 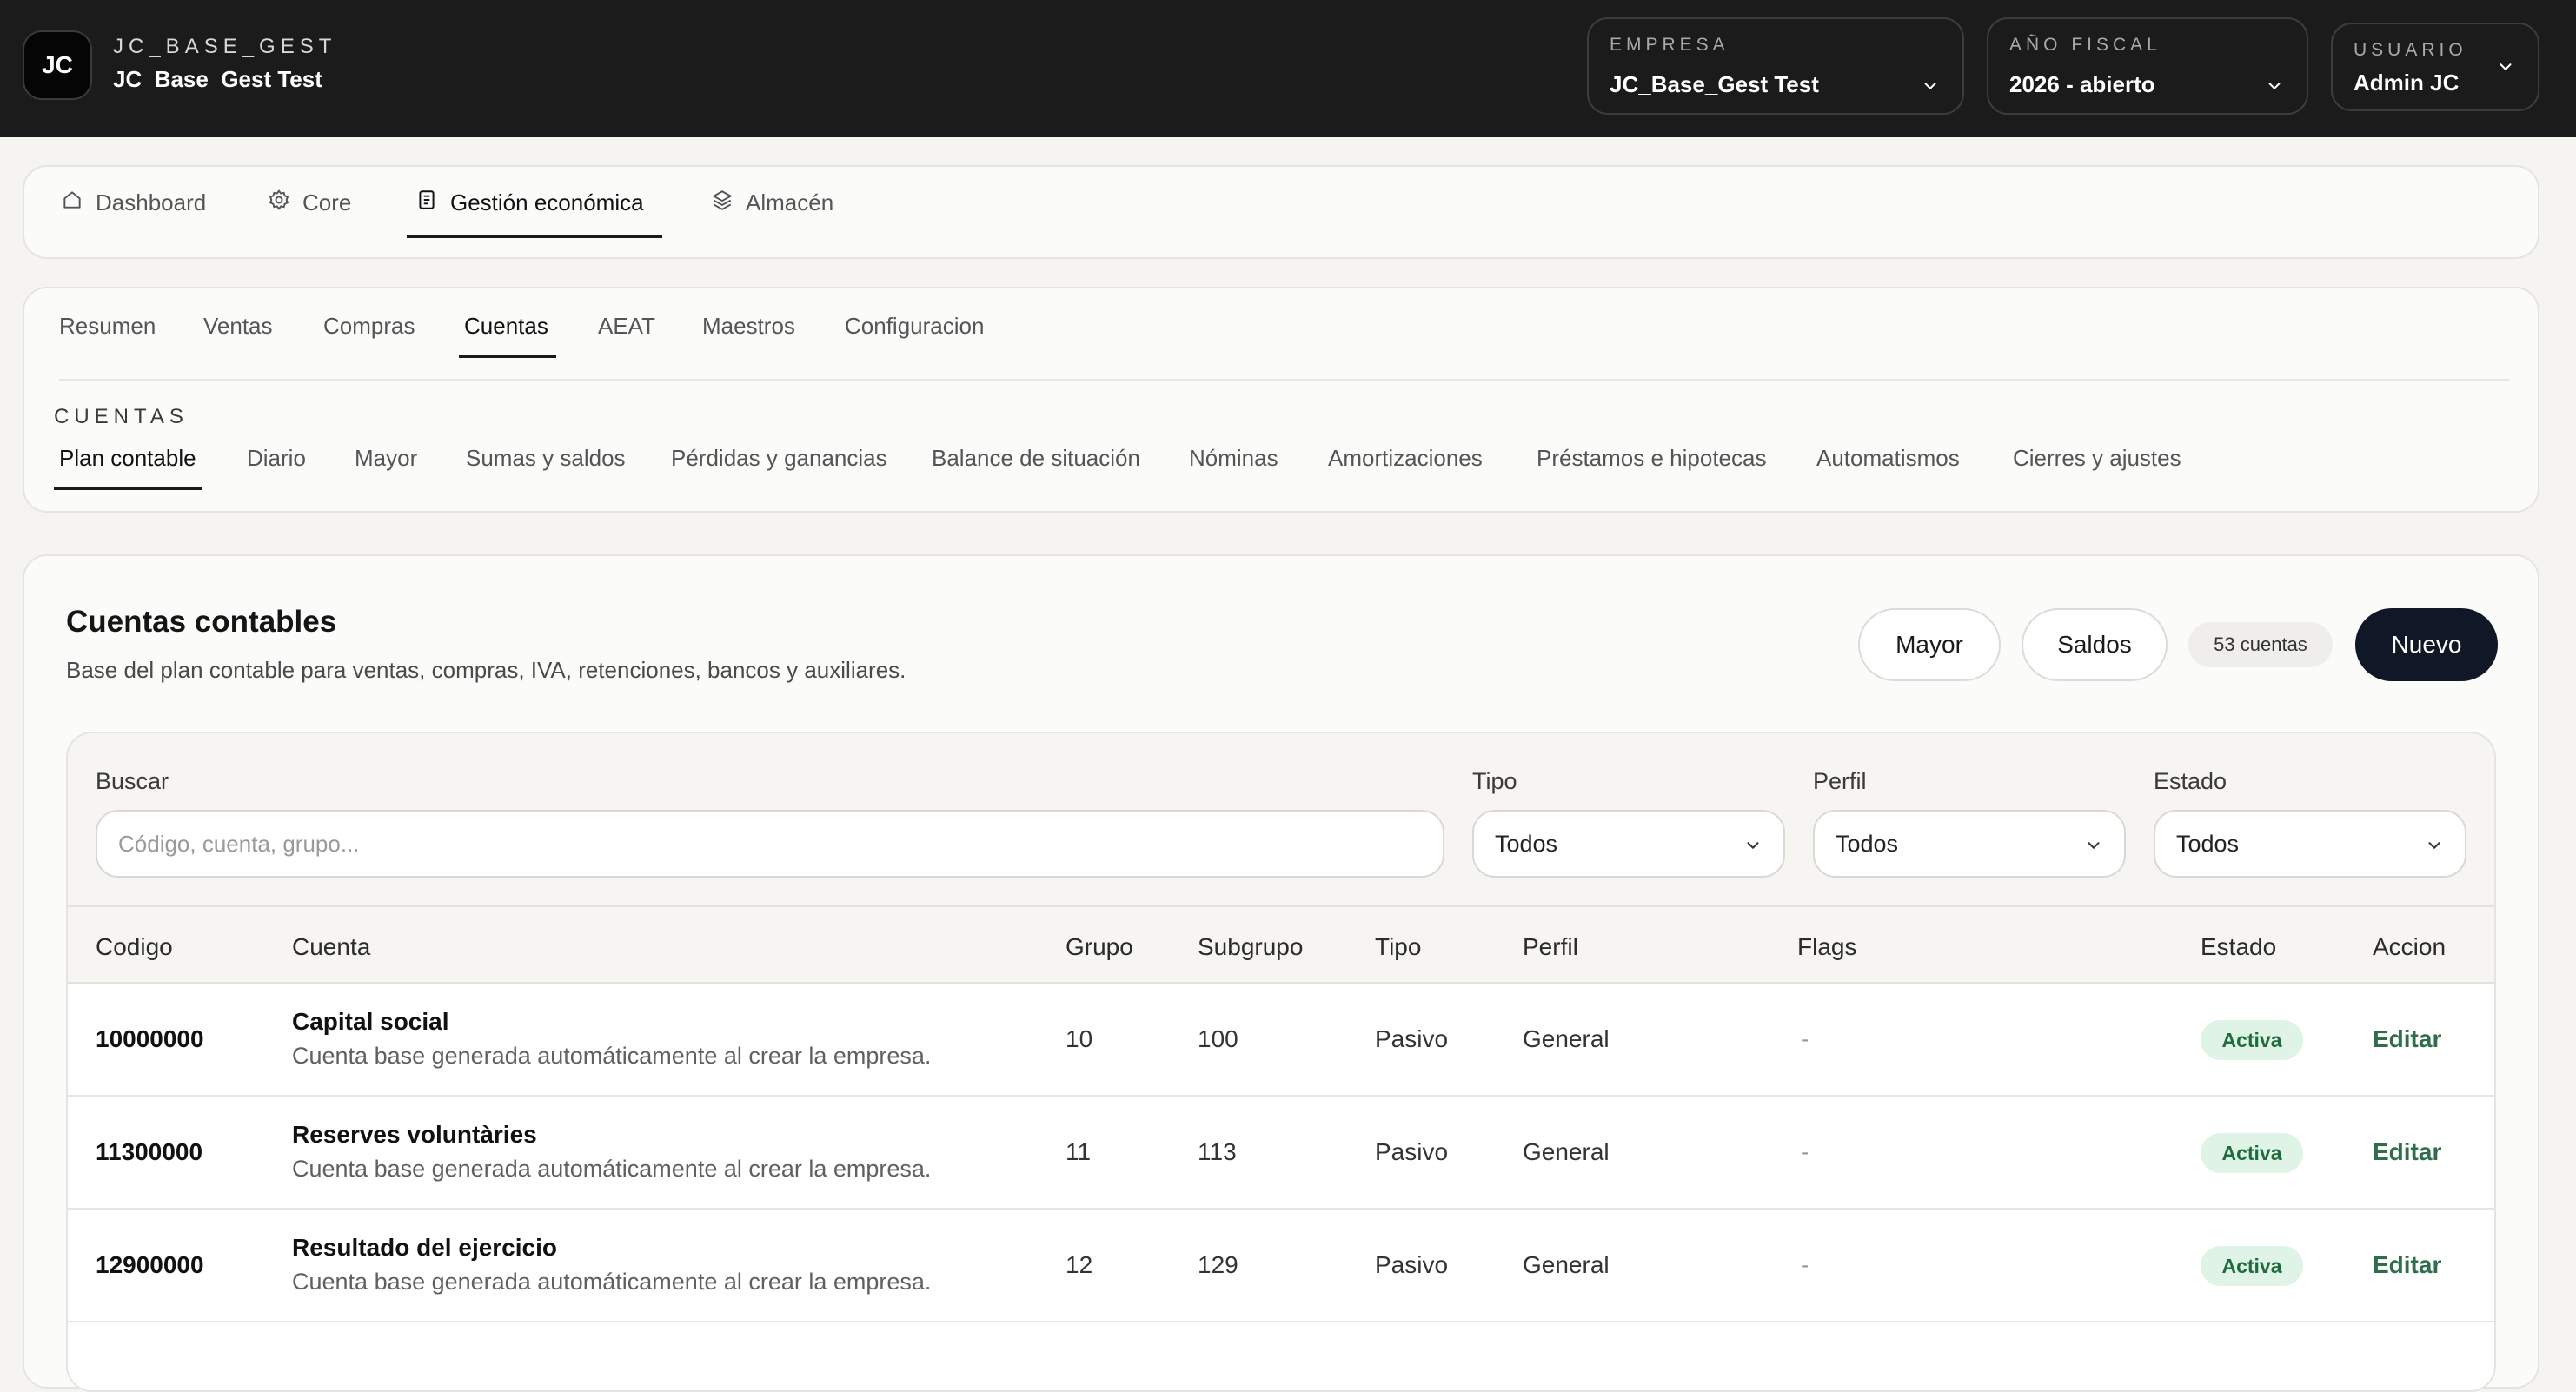 I want to click on tab-compras: Compras, so click(x=369, y=326).